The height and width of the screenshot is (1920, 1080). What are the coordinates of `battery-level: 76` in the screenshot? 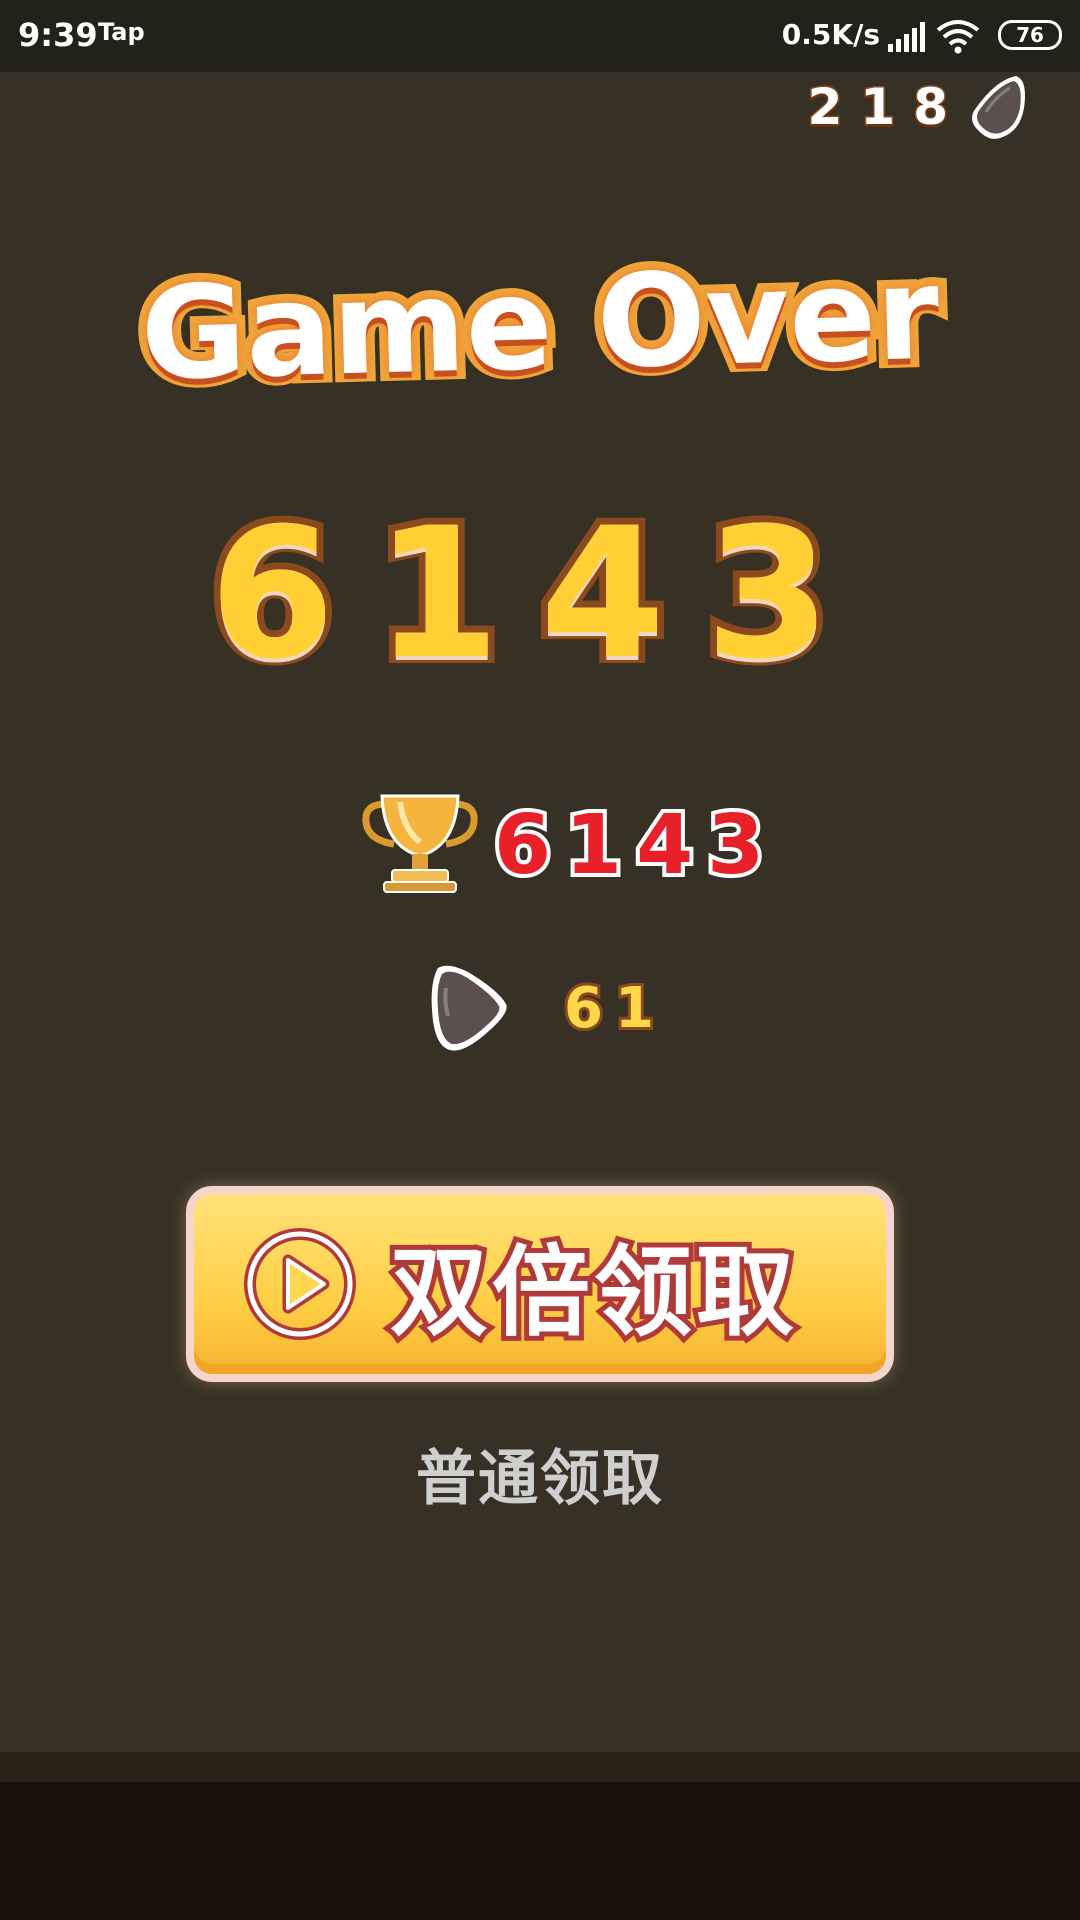 It's located at (1030, 35).